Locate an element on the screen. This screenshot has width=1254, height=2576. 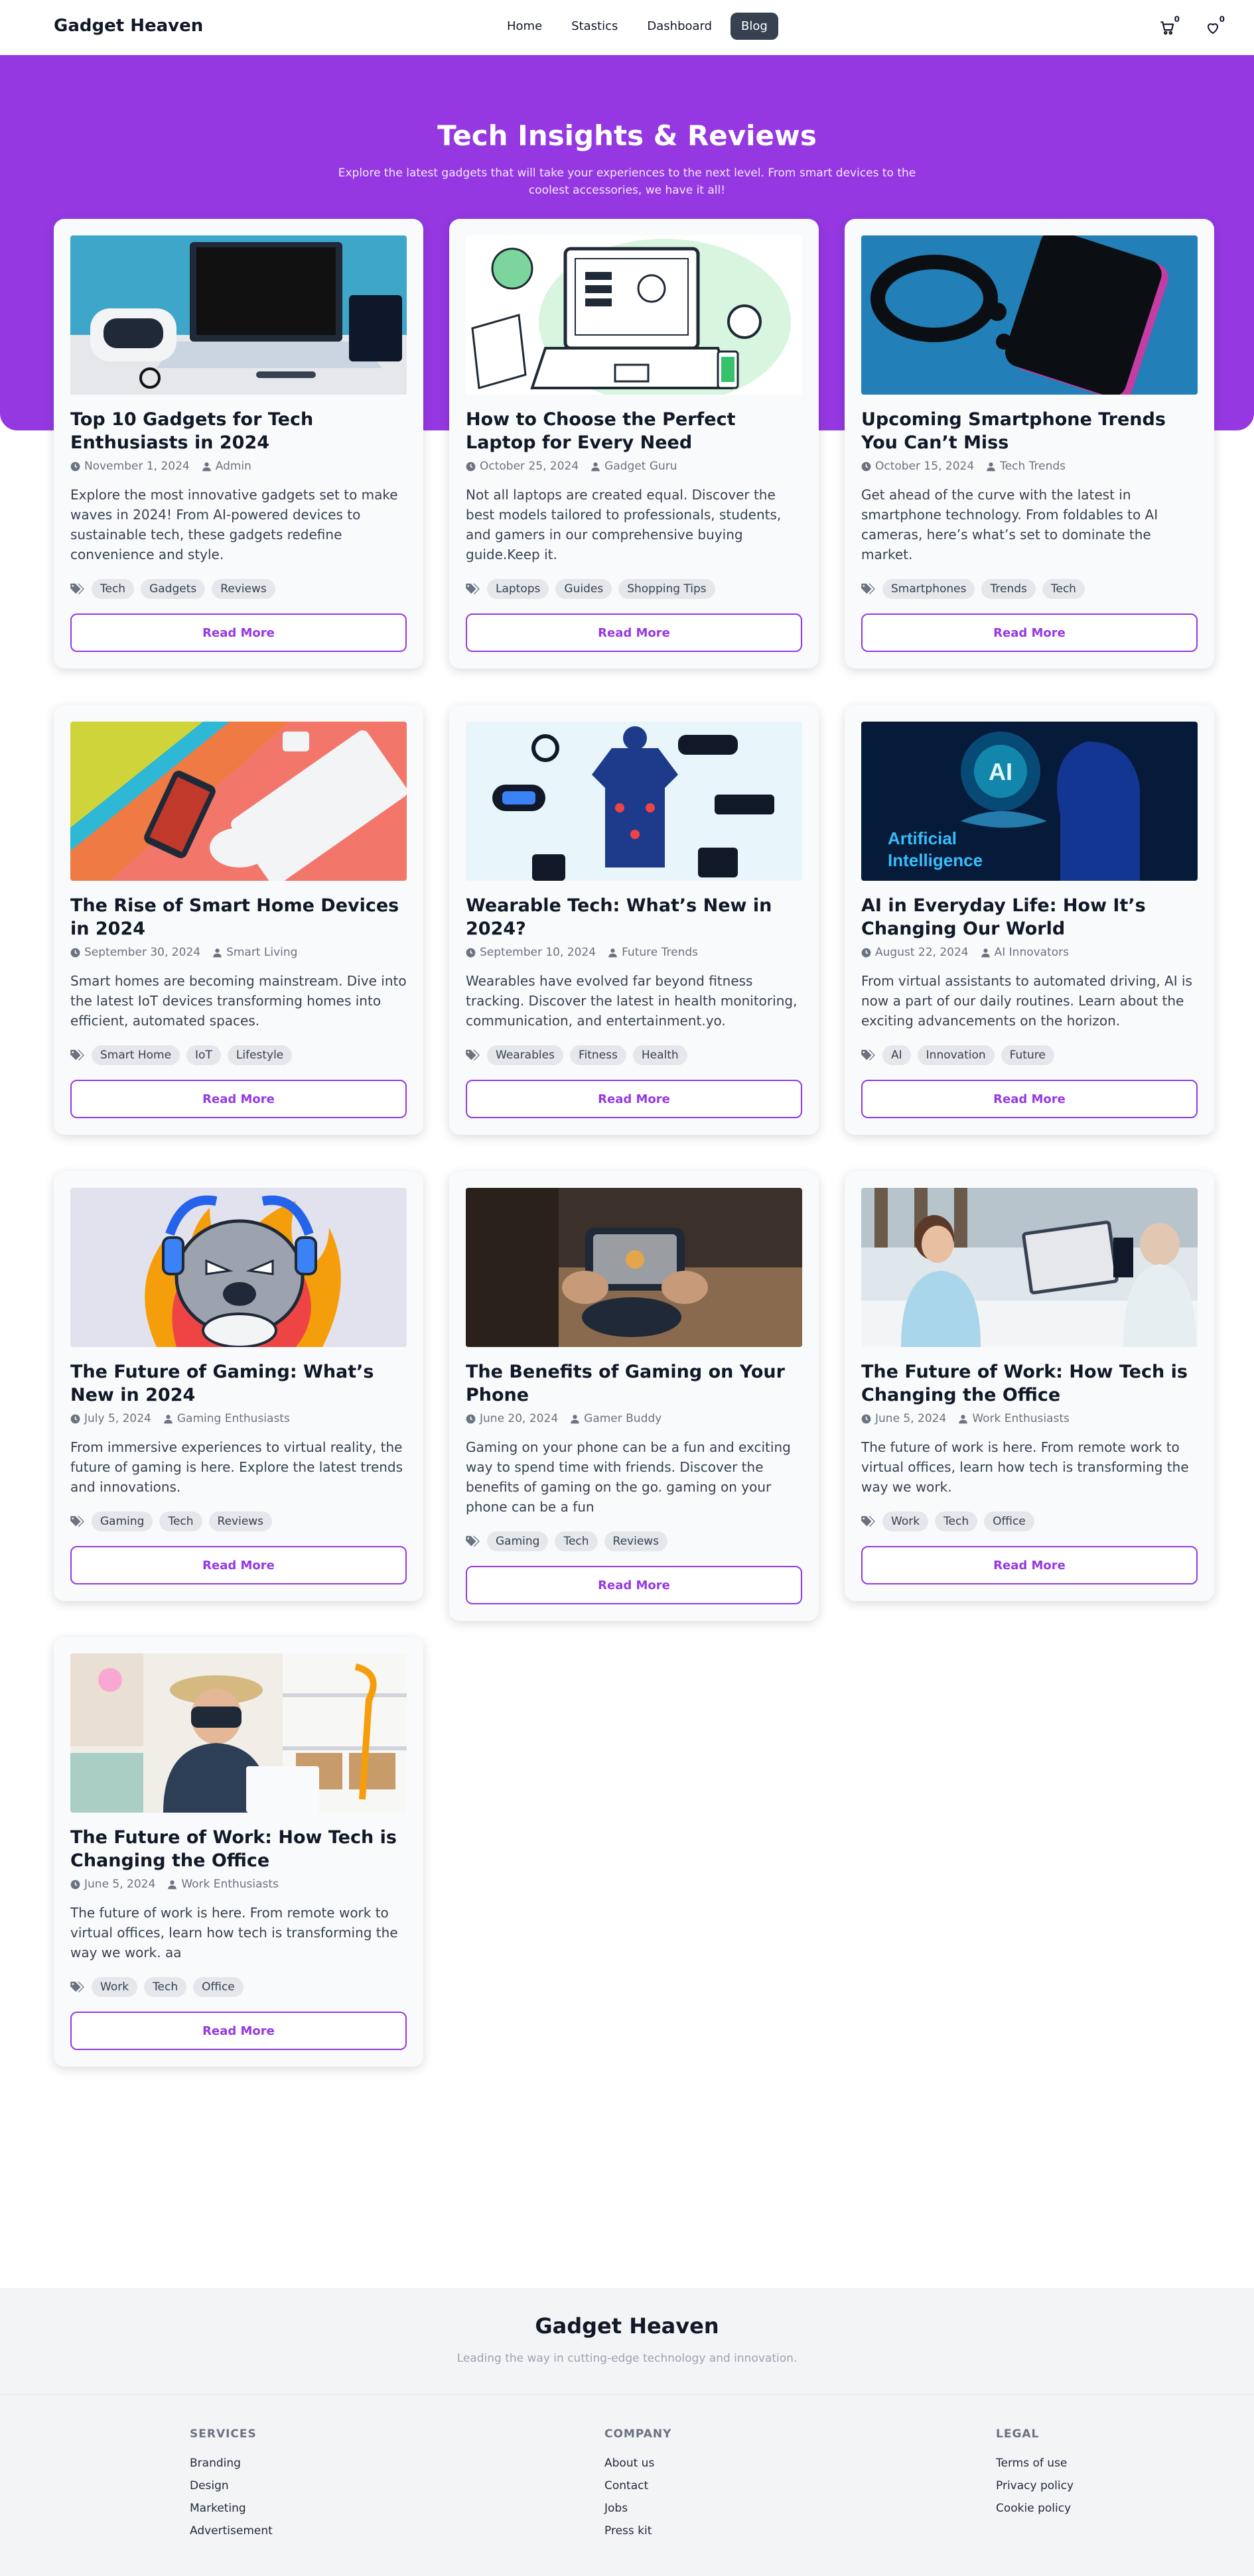
tag: Guides is located at coordinates (583, 589).